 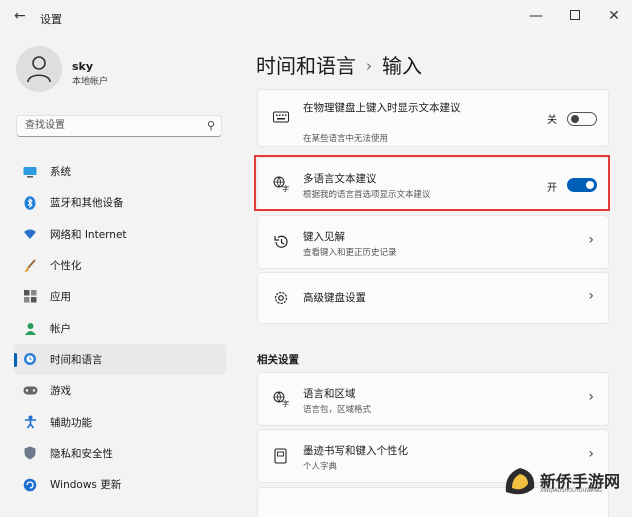 What do you see at coordinates (281, 458) in the screenshot?
I see `notebook-icon` at bounding box center [281, 458].